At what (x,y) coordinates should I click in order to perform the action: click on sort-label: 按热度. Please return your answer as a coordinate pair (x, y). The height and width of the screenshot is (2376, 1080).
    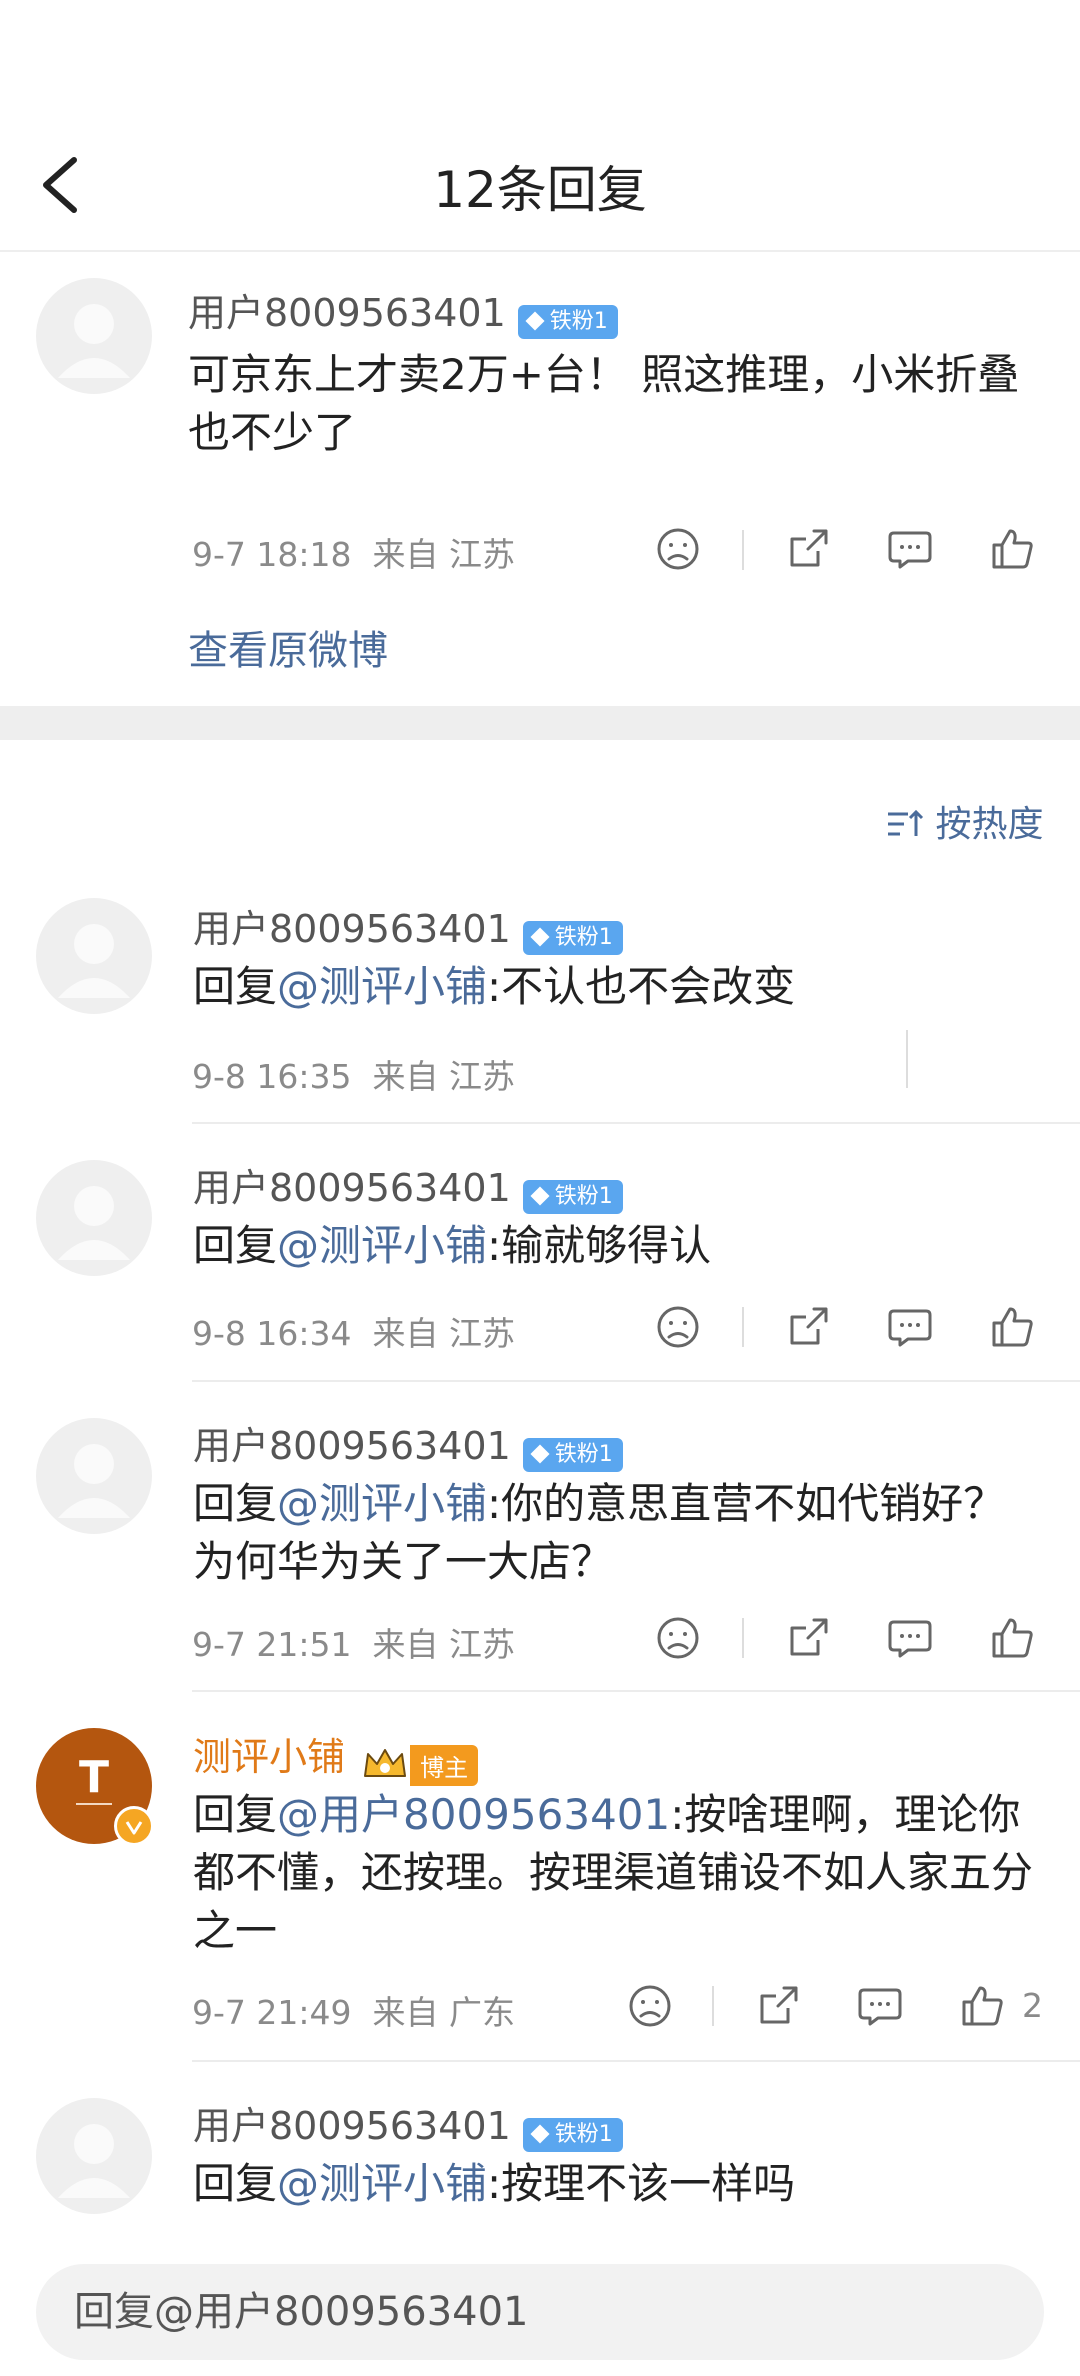
    Looking at the image, I should click on (989, 824).